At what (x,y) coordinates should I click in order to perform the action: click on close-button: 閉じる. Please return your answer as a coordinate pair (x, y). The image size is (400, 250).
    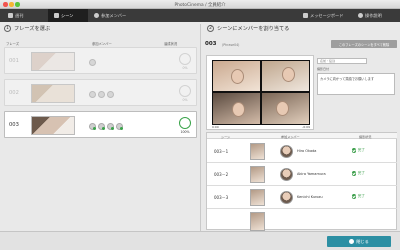
    Looking at the image, I should click on (359, 241).